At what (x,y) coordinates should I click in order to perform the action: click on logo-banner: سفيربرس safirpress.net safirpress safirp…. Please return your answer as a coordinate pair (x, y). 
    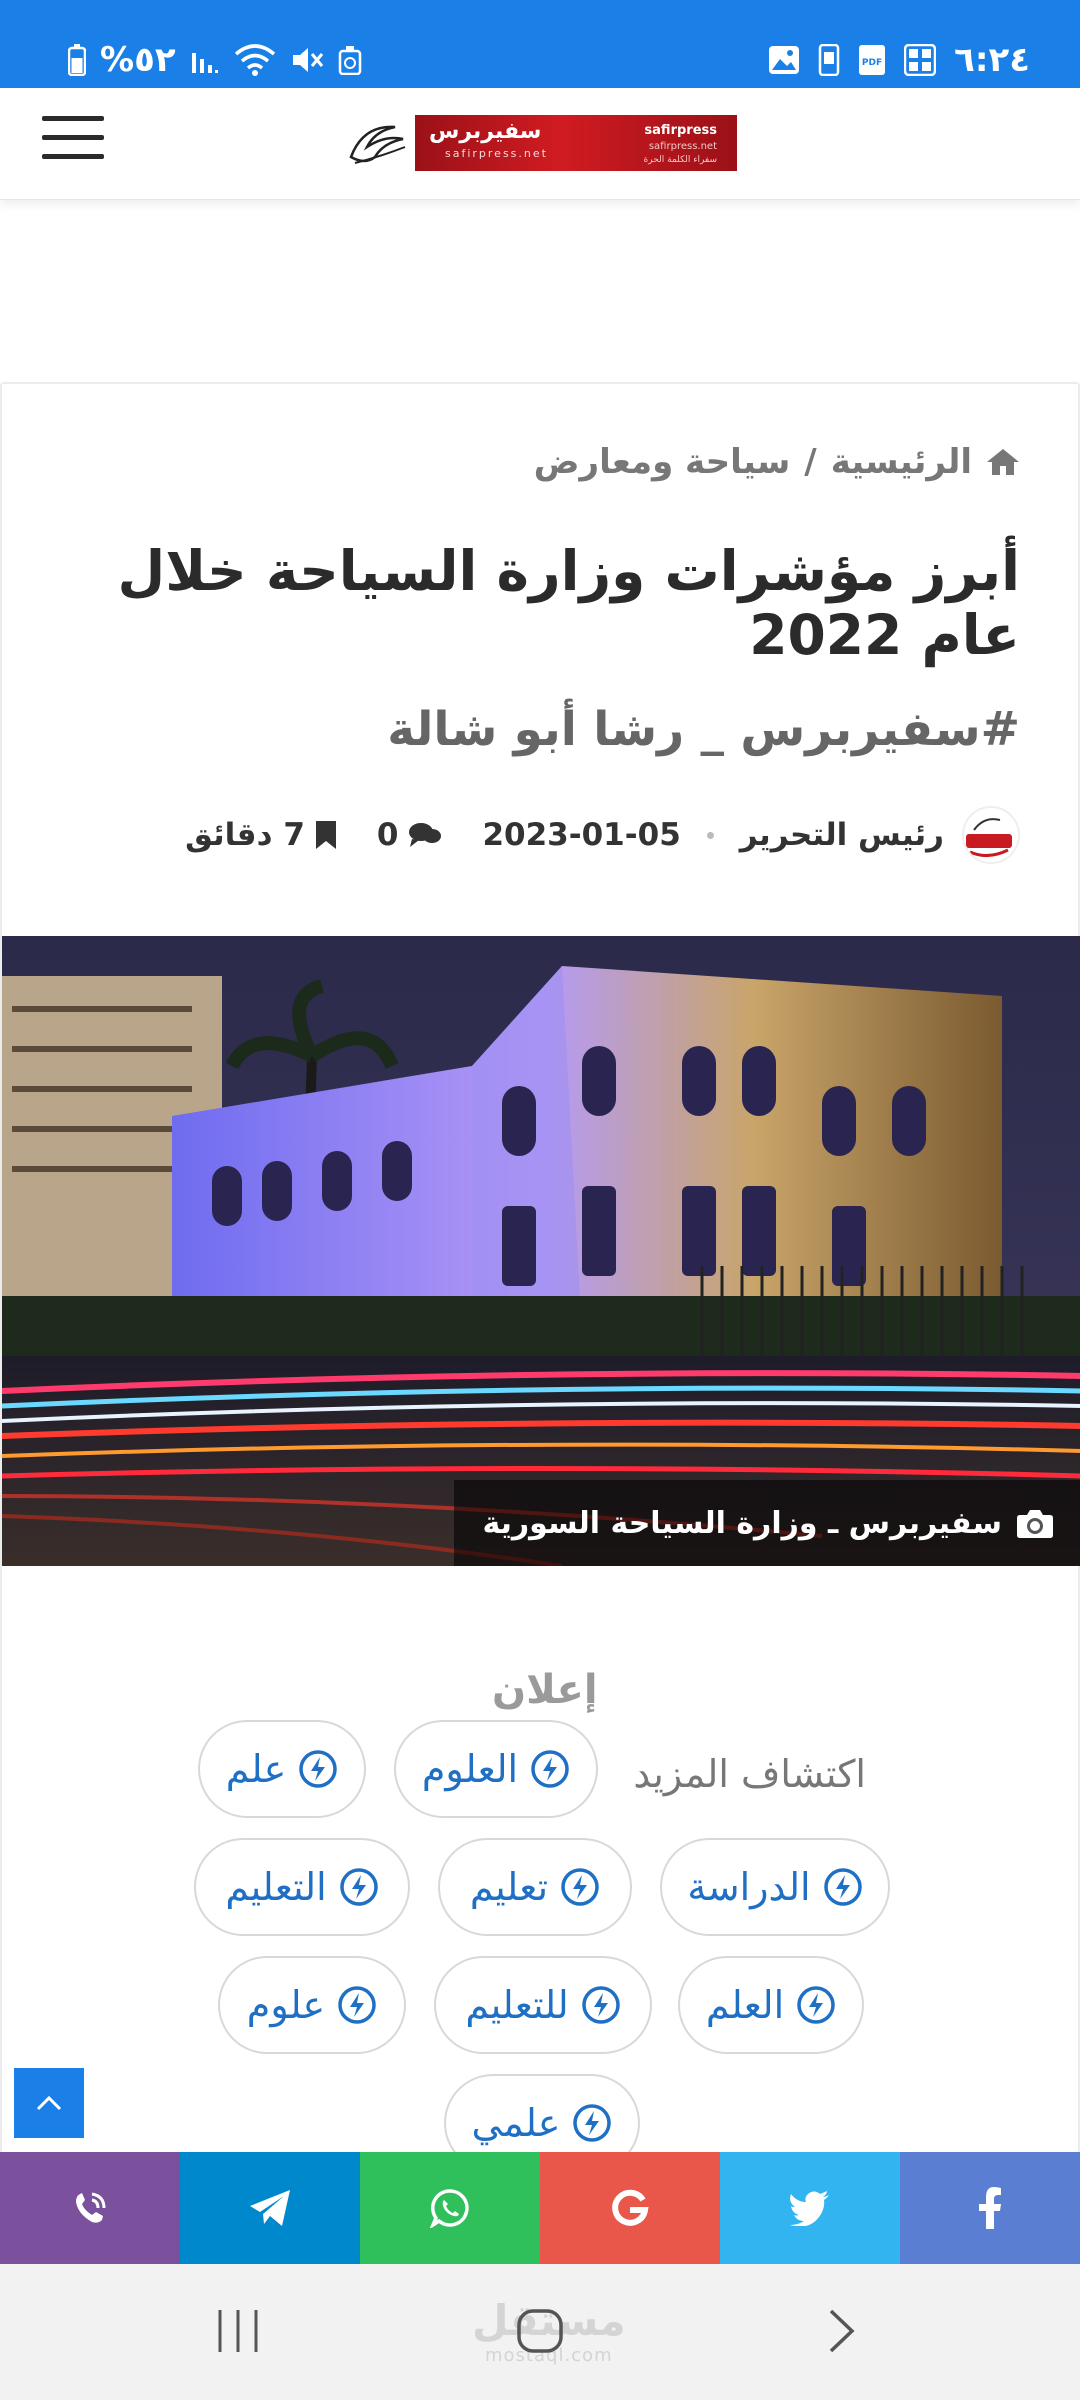
    Looking at the image, I should click on (576, 143).